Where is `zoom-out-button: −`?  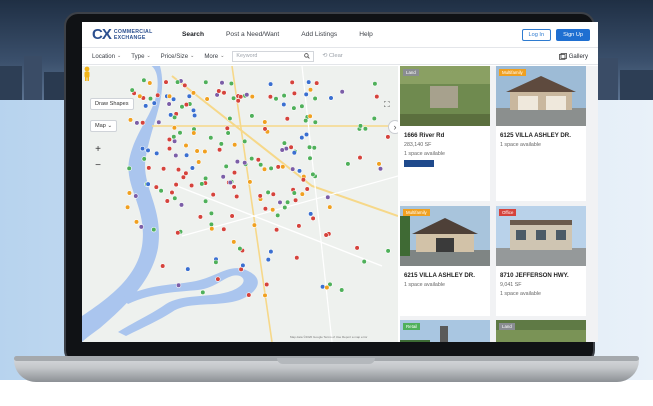
zoom-out-button: − is located at coordinates (98, 166).